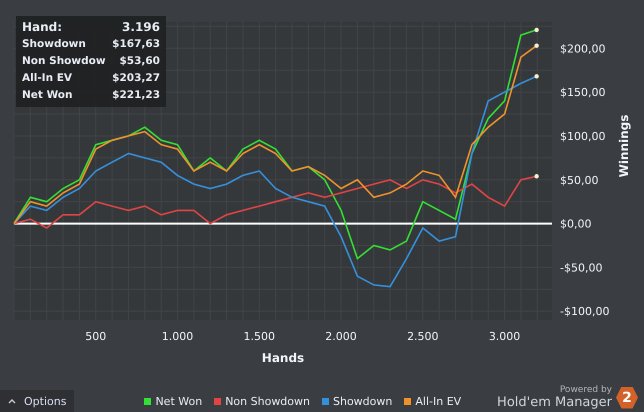 The image size is (644, 412). I want to click on tooltip-value: 3.196, so click(141, 27).